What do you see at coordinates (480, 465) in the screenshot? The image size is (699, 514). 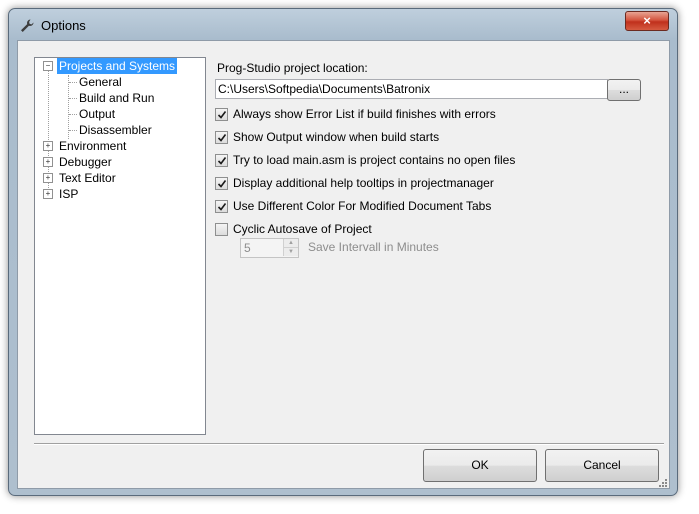 I see `ok-button: OK` at bounding box center [480, 465].